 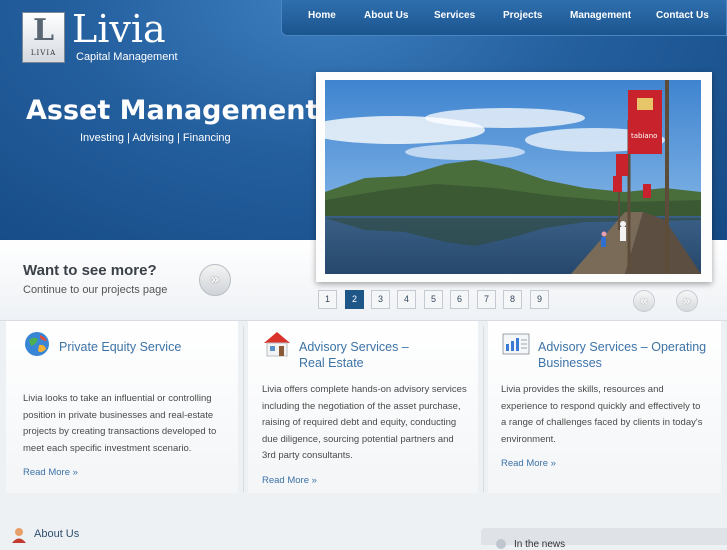 I want to click on text-line: environment., so click(x=528, y=439).